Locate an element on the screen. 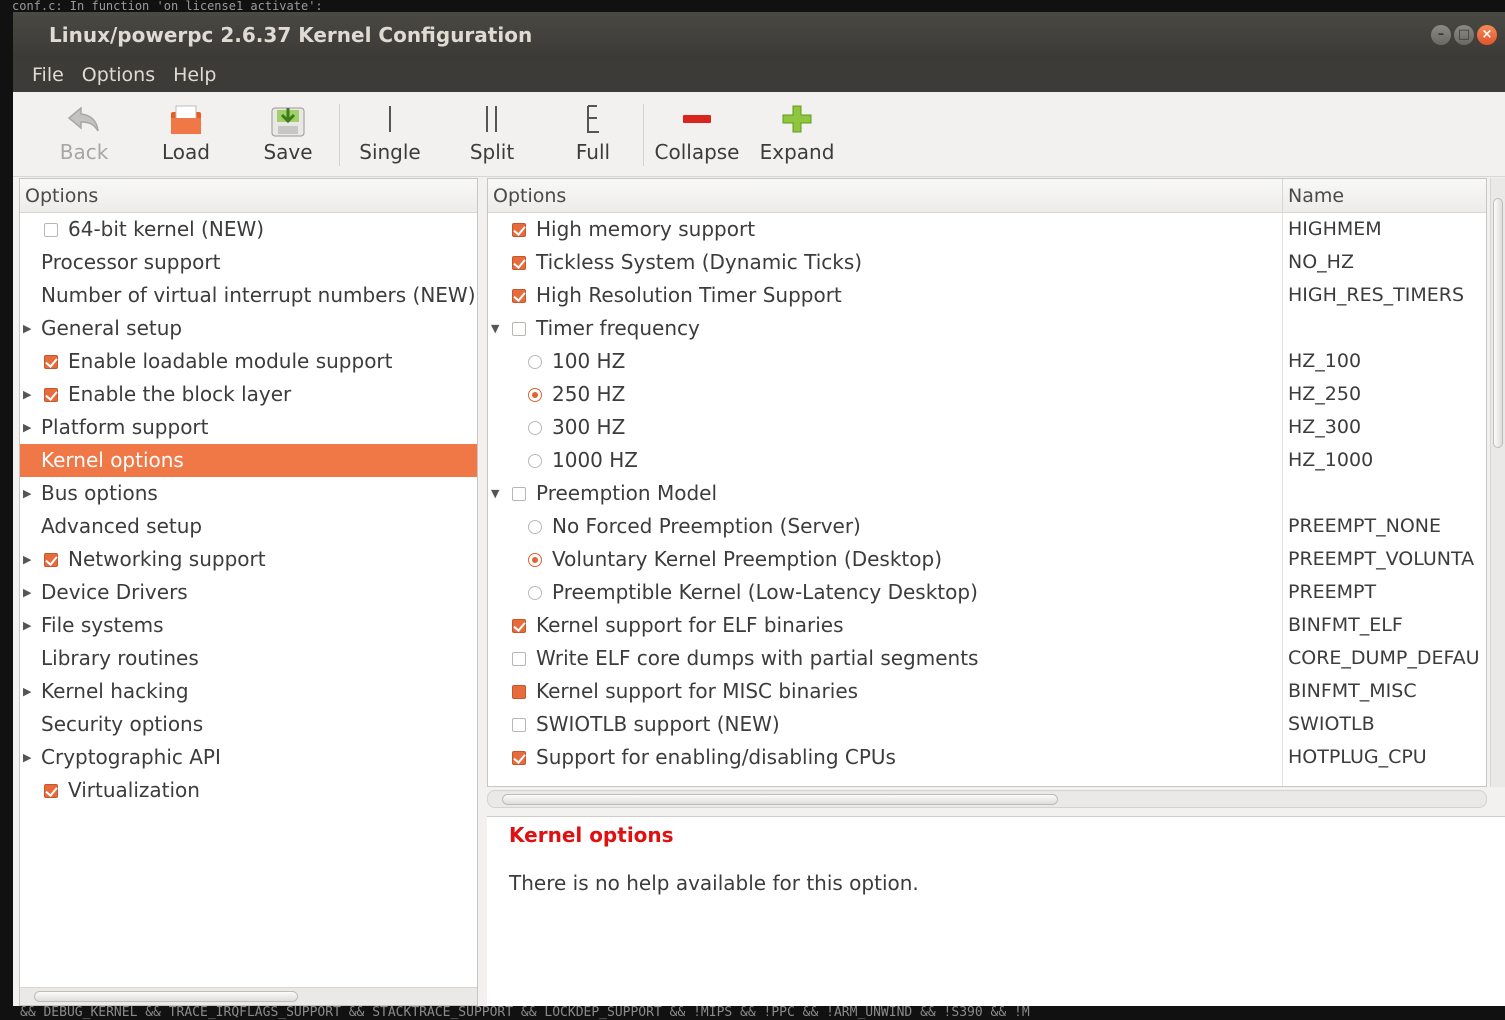  option-row: Tickless System (Dynamic Ticks) NO_HZ is located at coordinates (987, 262).